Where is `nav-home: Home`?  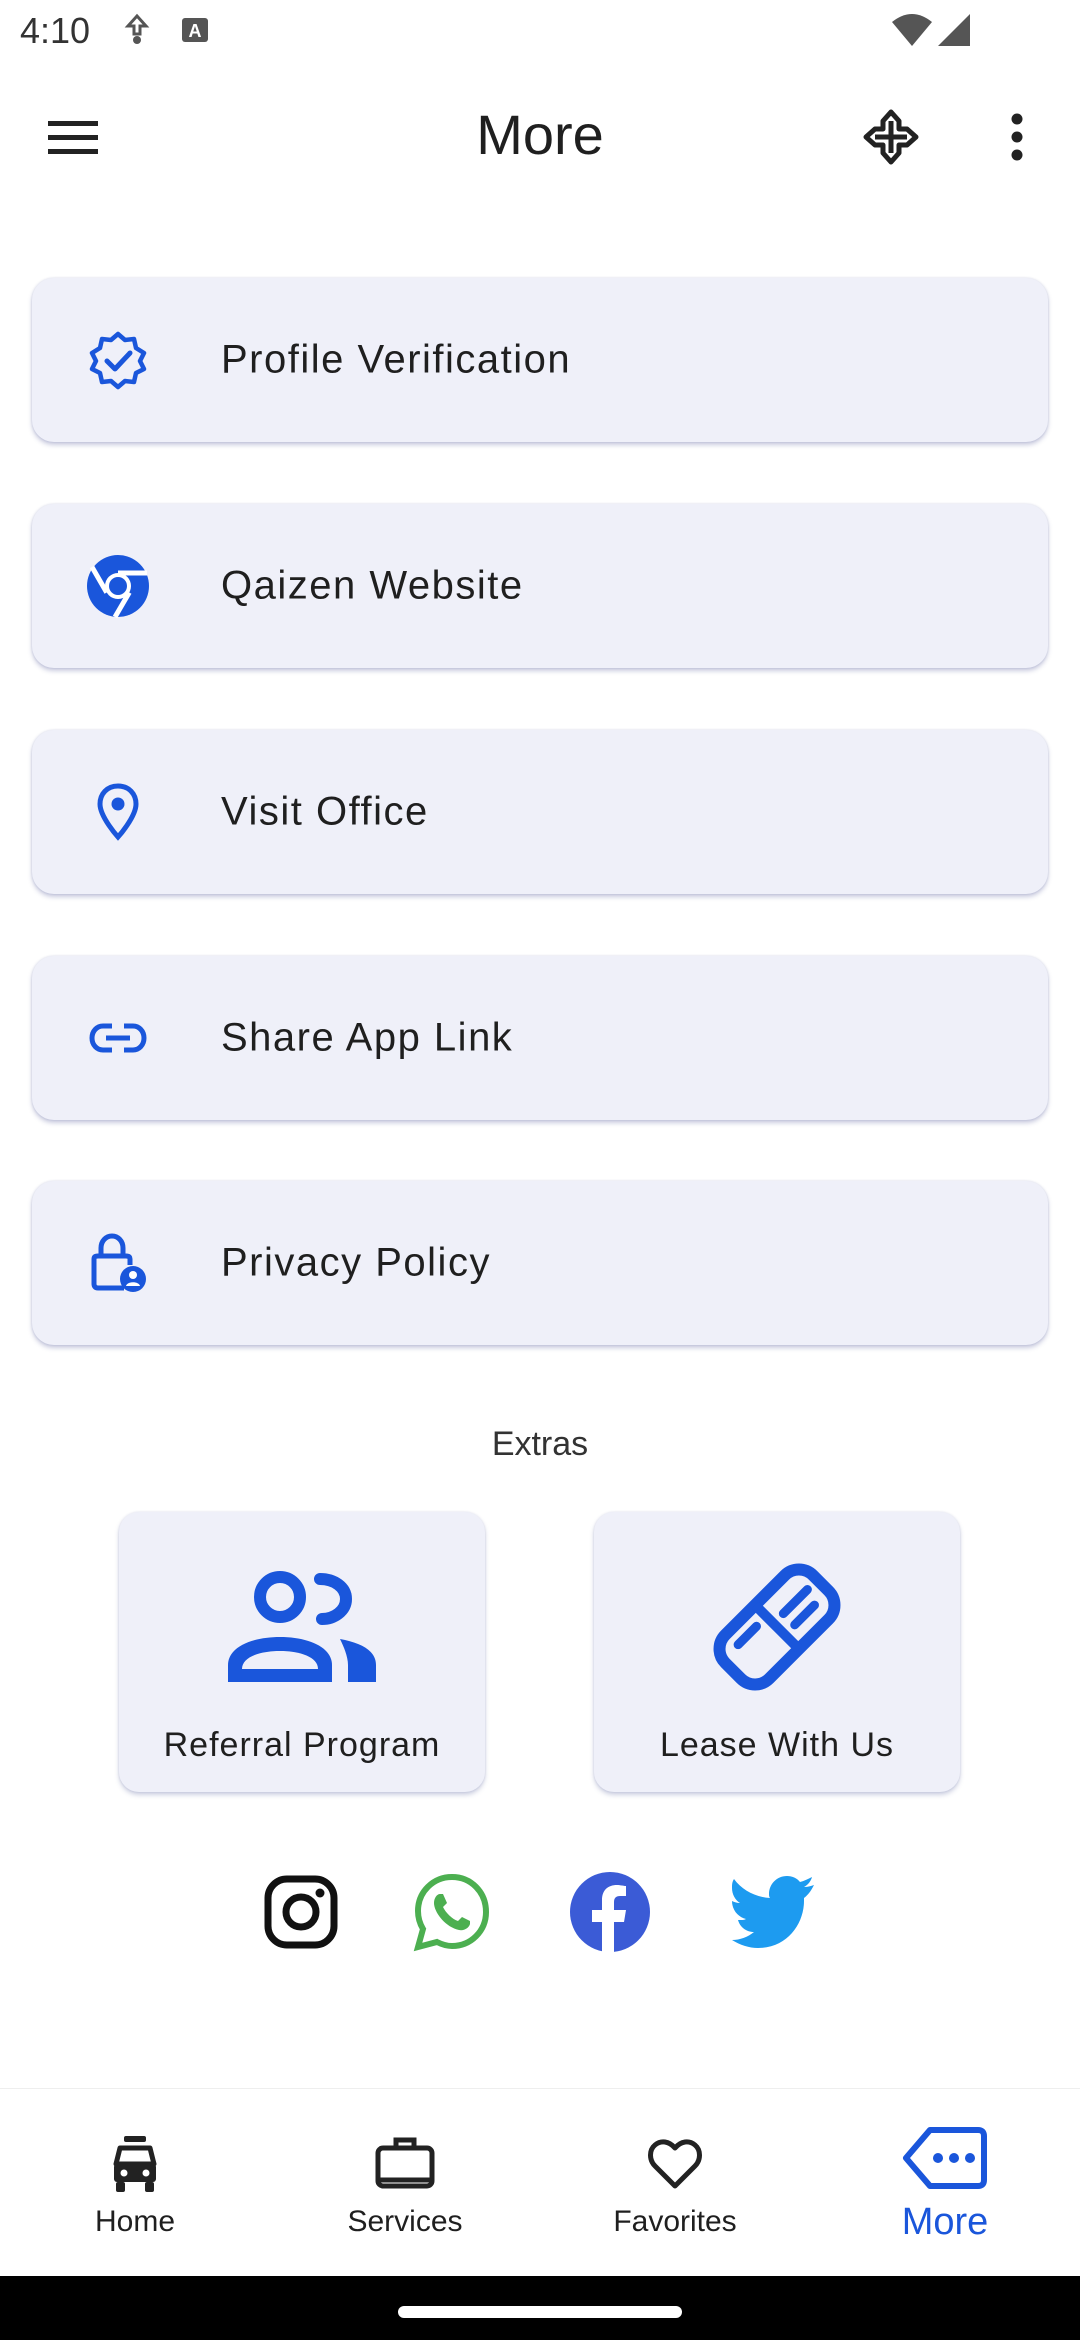 nav-home: Home is located at coordinates (135, 2183).